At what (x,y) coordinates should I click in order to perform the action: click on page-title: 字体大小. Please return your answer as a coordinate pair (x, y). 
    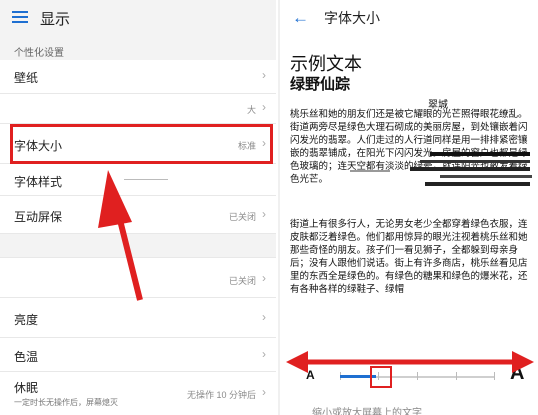
    Looking at the image, I should click on (352, 18).